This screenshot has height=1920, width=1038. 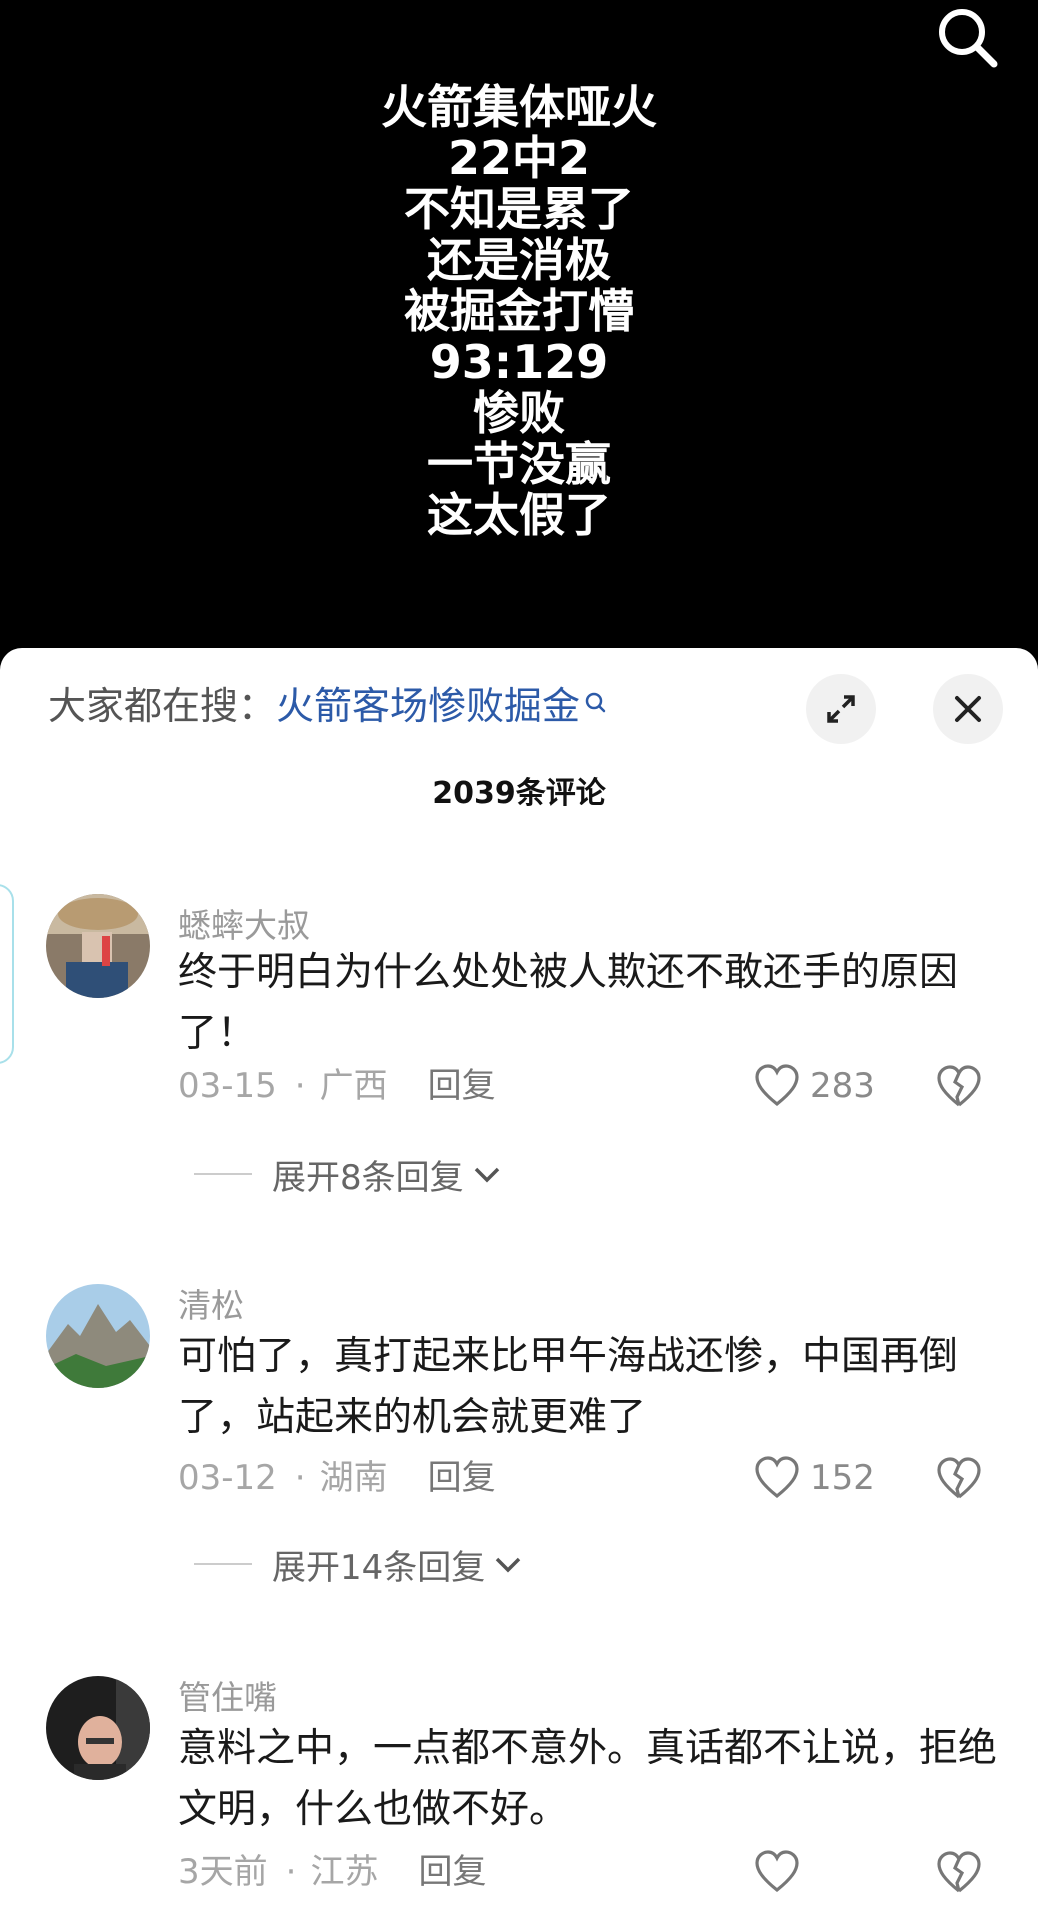 I want to click on caption-line: 不知是累了, so click(x=519, y=209).